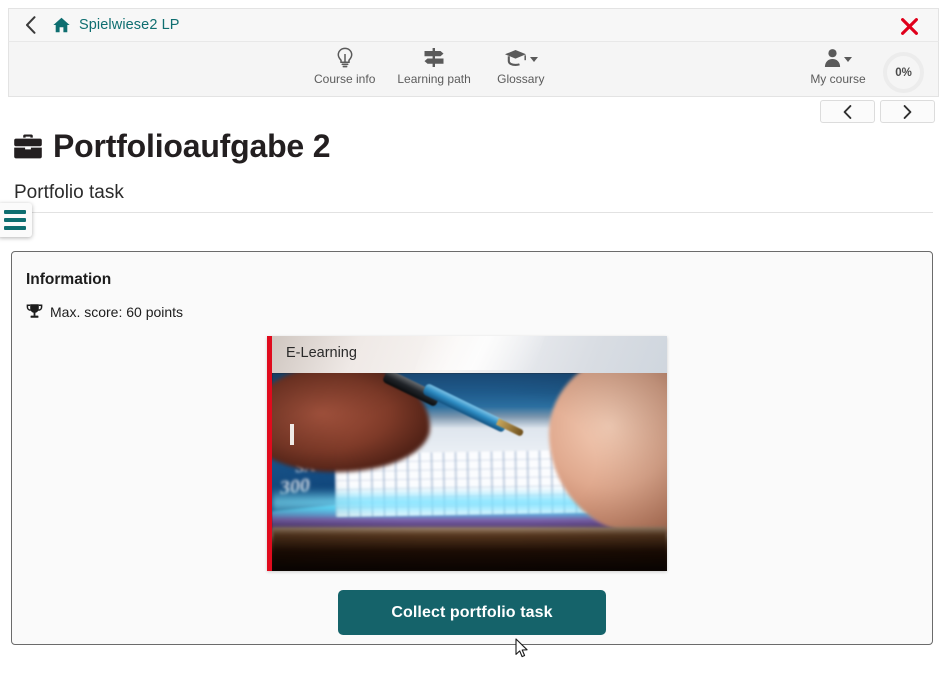 The height and width of the screenshot is (685, 947). What do you see at coordinates (473, 212) in the screenshot?
I see `title-divider` at bounding box center [473, 212].